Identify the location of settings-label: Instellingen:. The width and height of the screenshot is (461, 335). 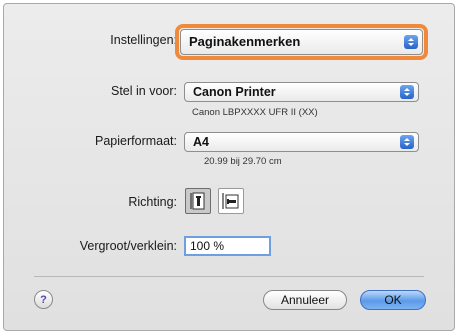
(143, 40).